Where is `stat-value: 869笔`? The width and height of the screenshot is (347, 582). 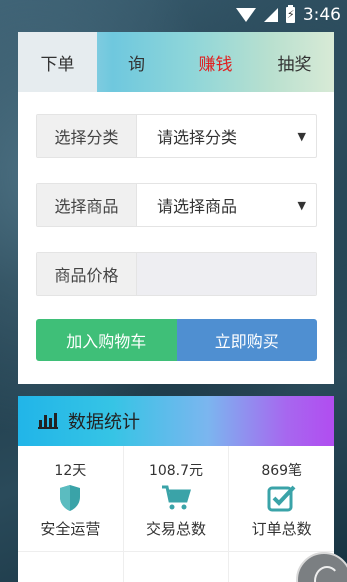
stat-value: 869笔 is located at coordinates (282, 471).